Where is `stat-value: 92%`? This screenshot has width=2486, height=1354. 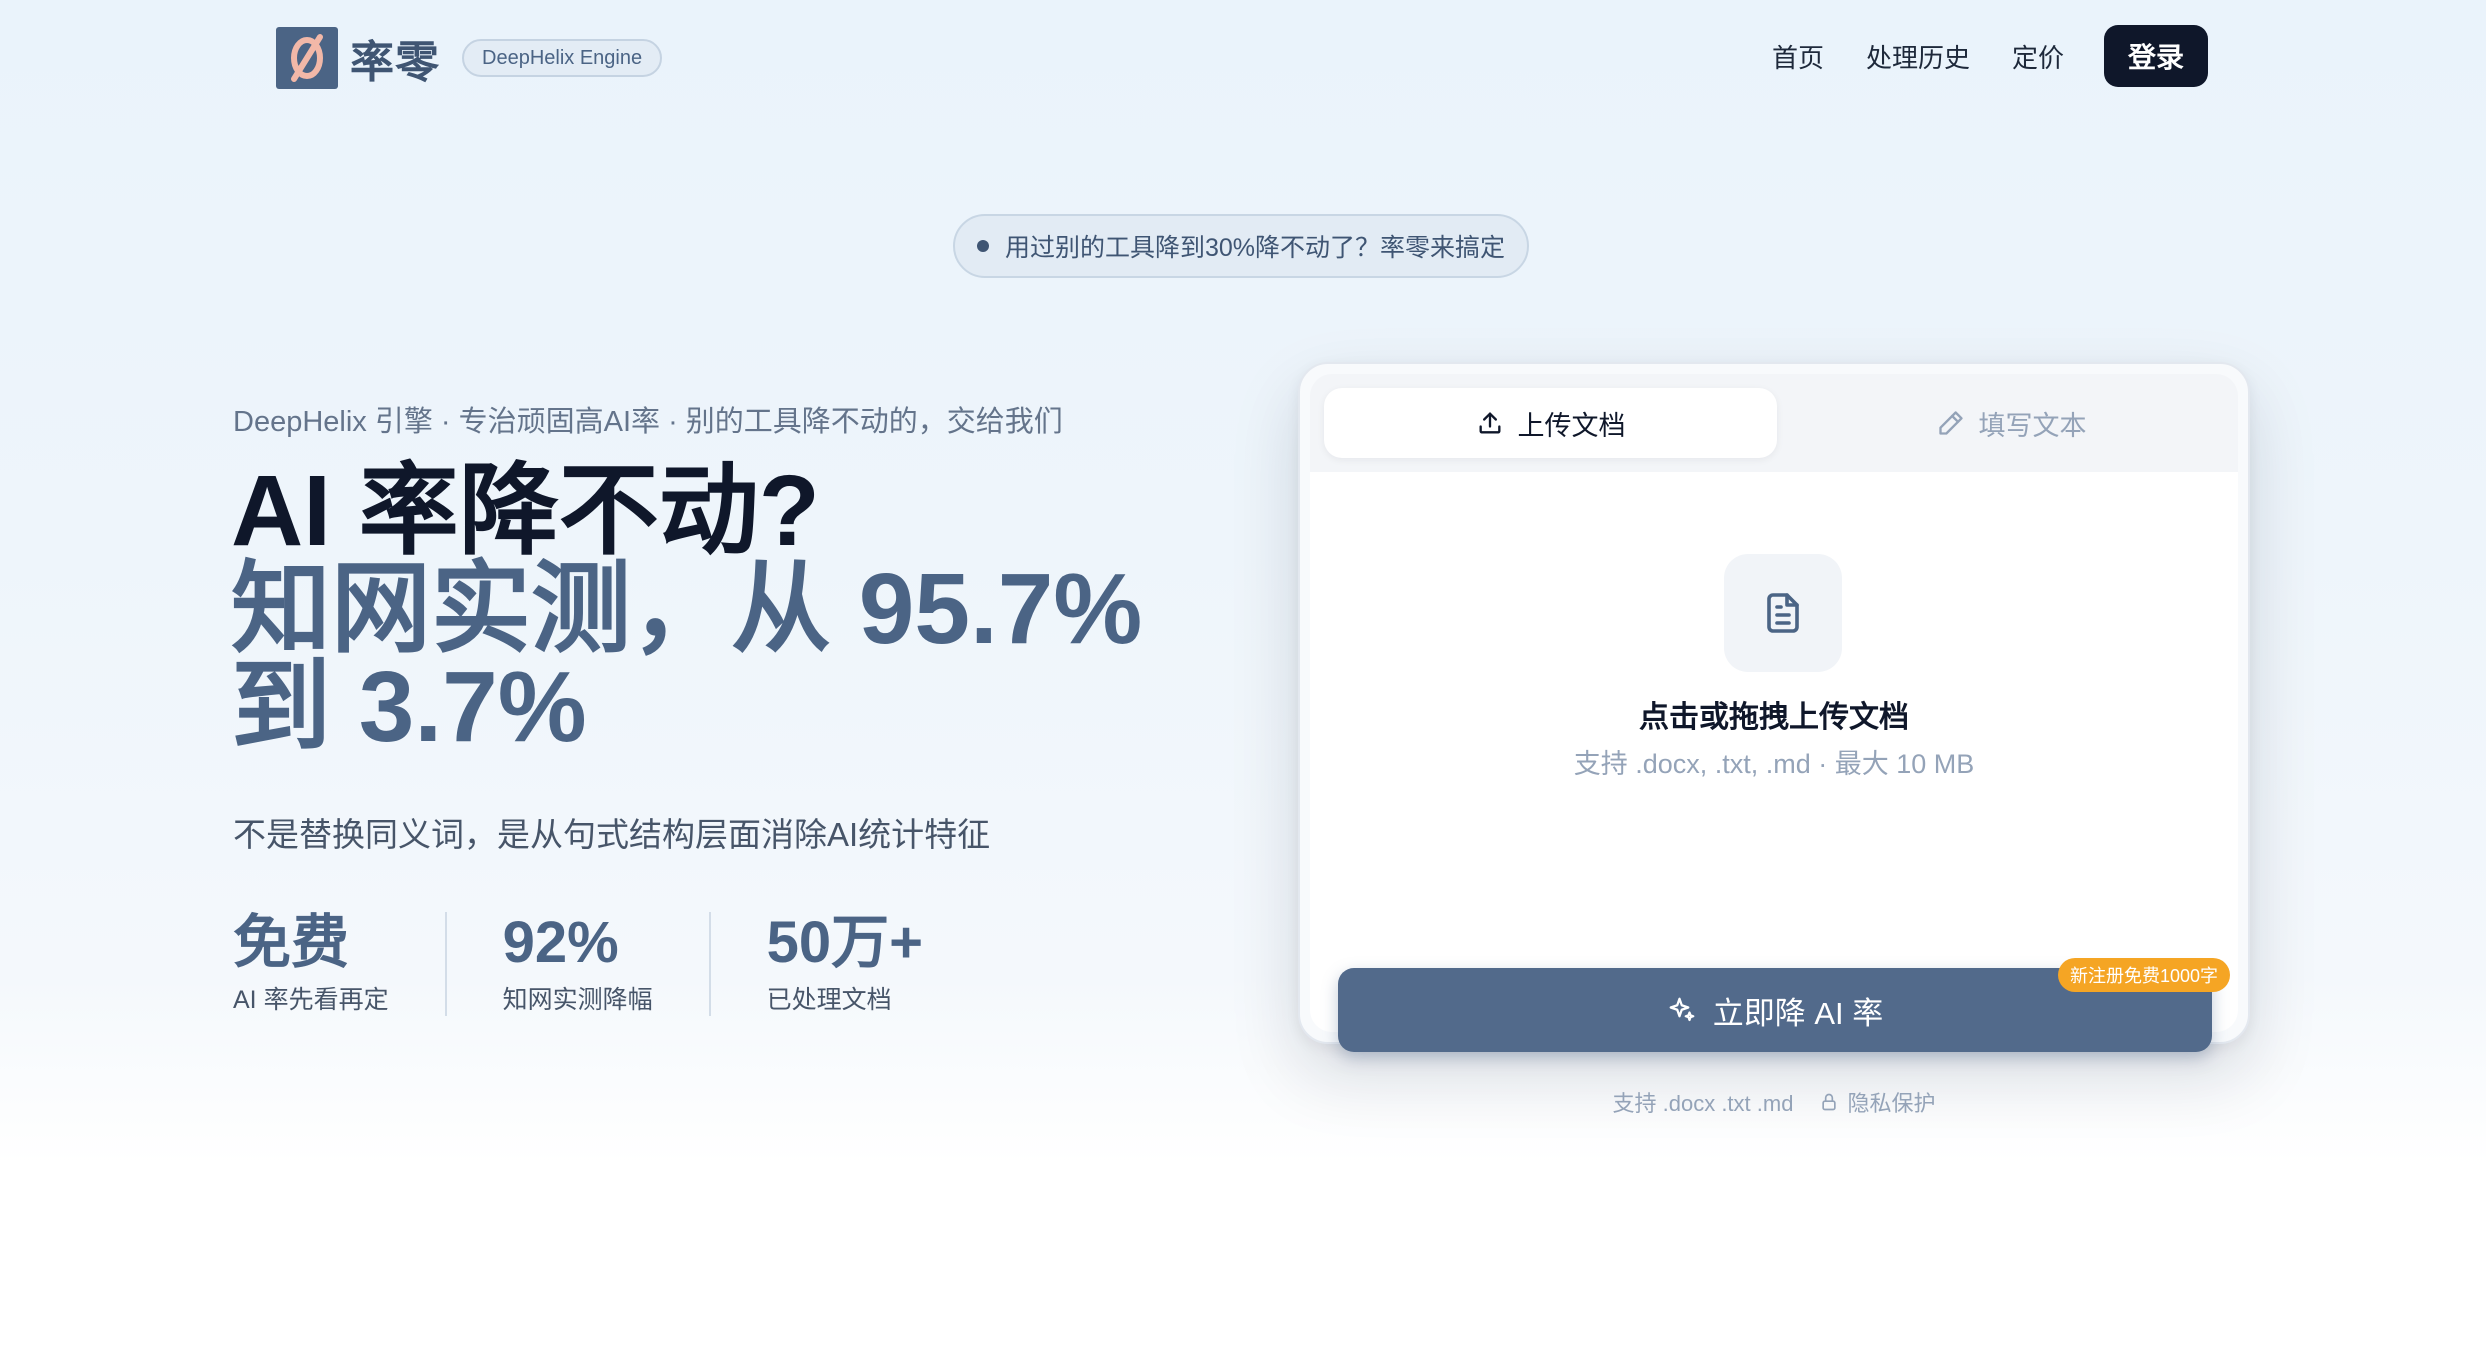
stat-value: 92% is located at coordinates (560, 942).